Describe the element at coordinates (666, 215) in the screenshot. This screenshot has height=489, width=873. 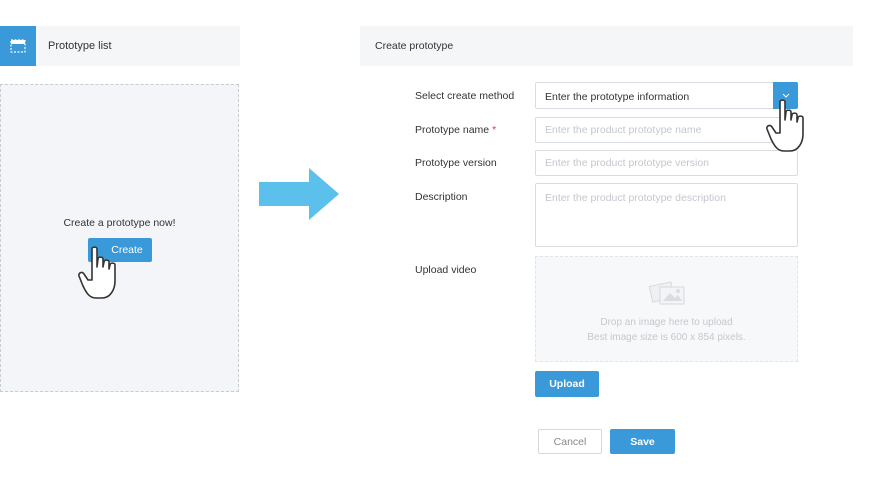
I see `description-textarea` at that location.